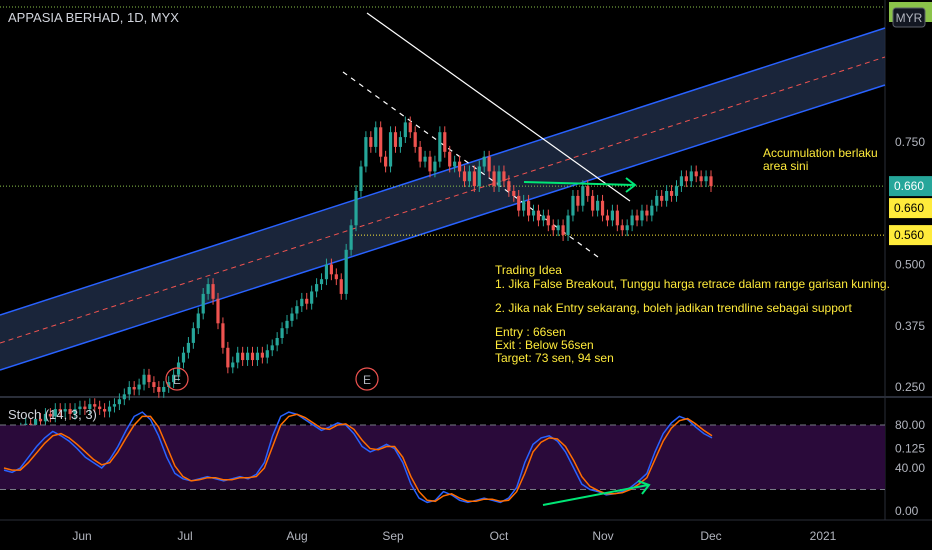 The height and width of the screenshot is (550, 932). I want to click on time-tick-label: 2021, so click(823, 536).